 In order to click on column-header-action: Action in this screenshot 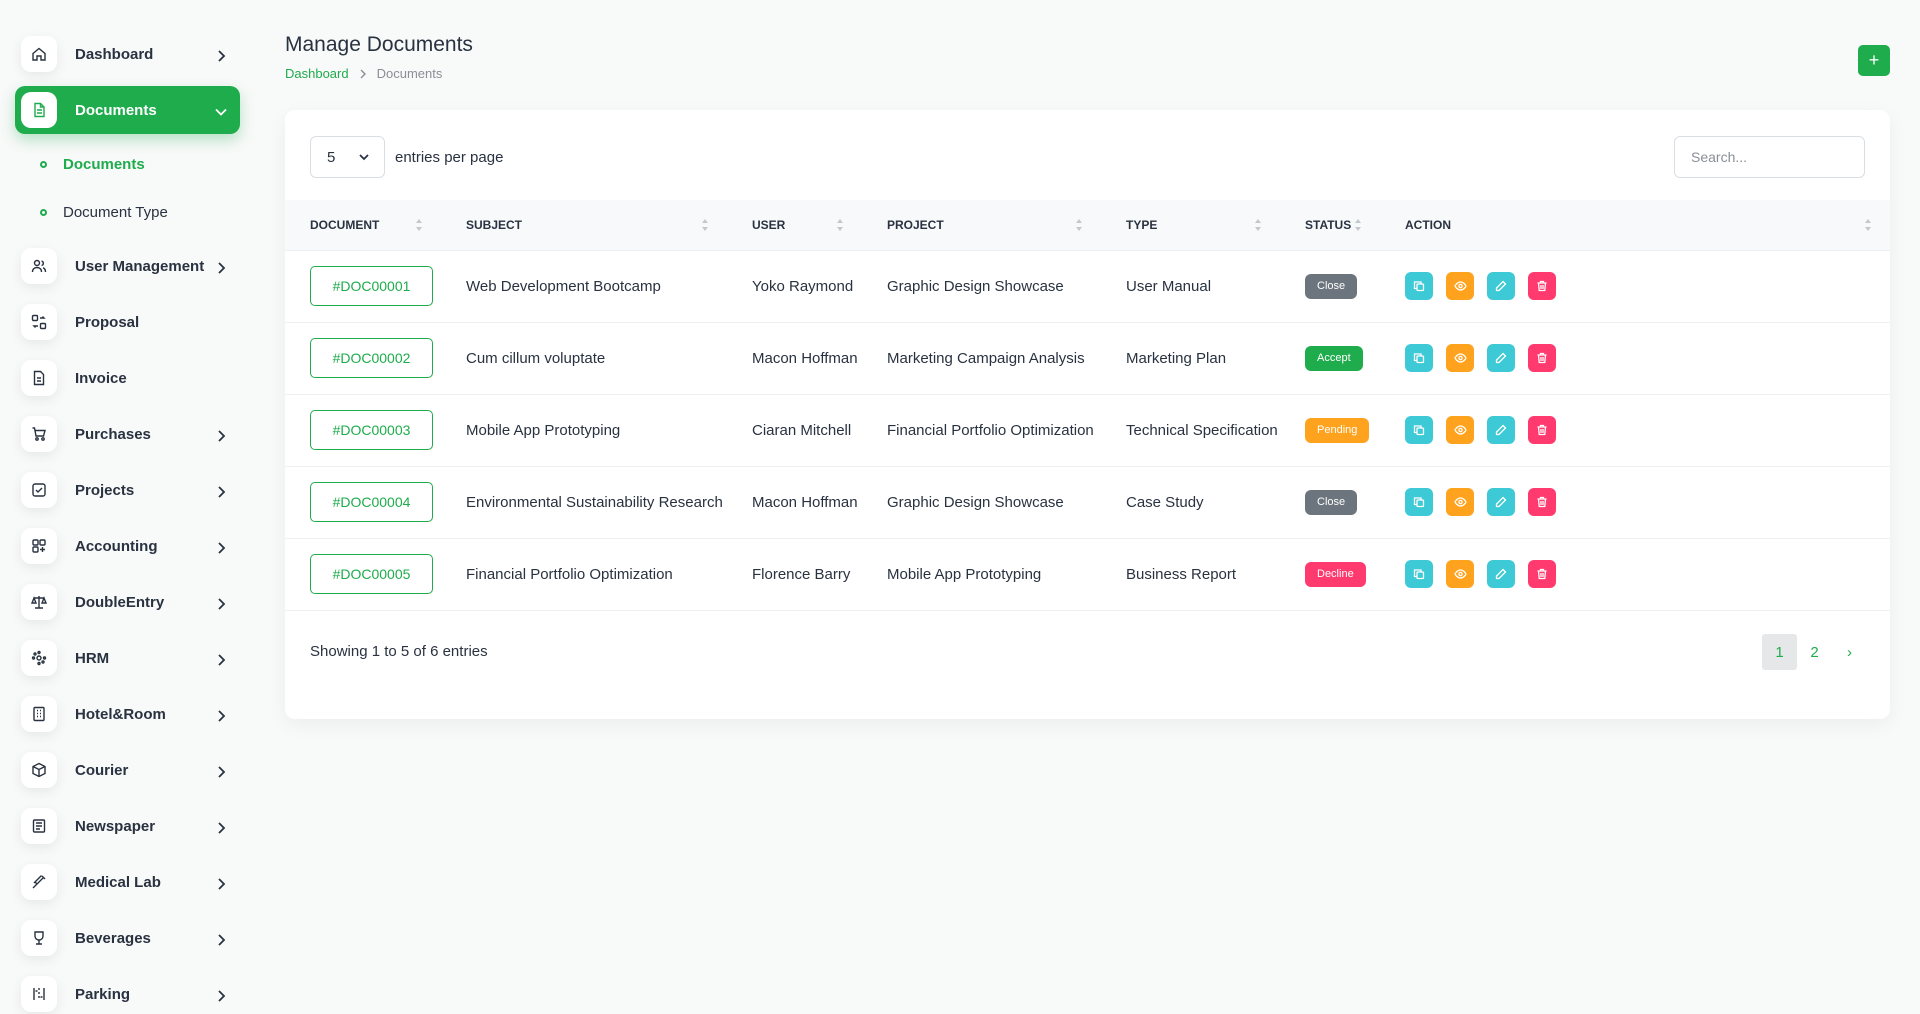, I will do `click(1635, 225)`.